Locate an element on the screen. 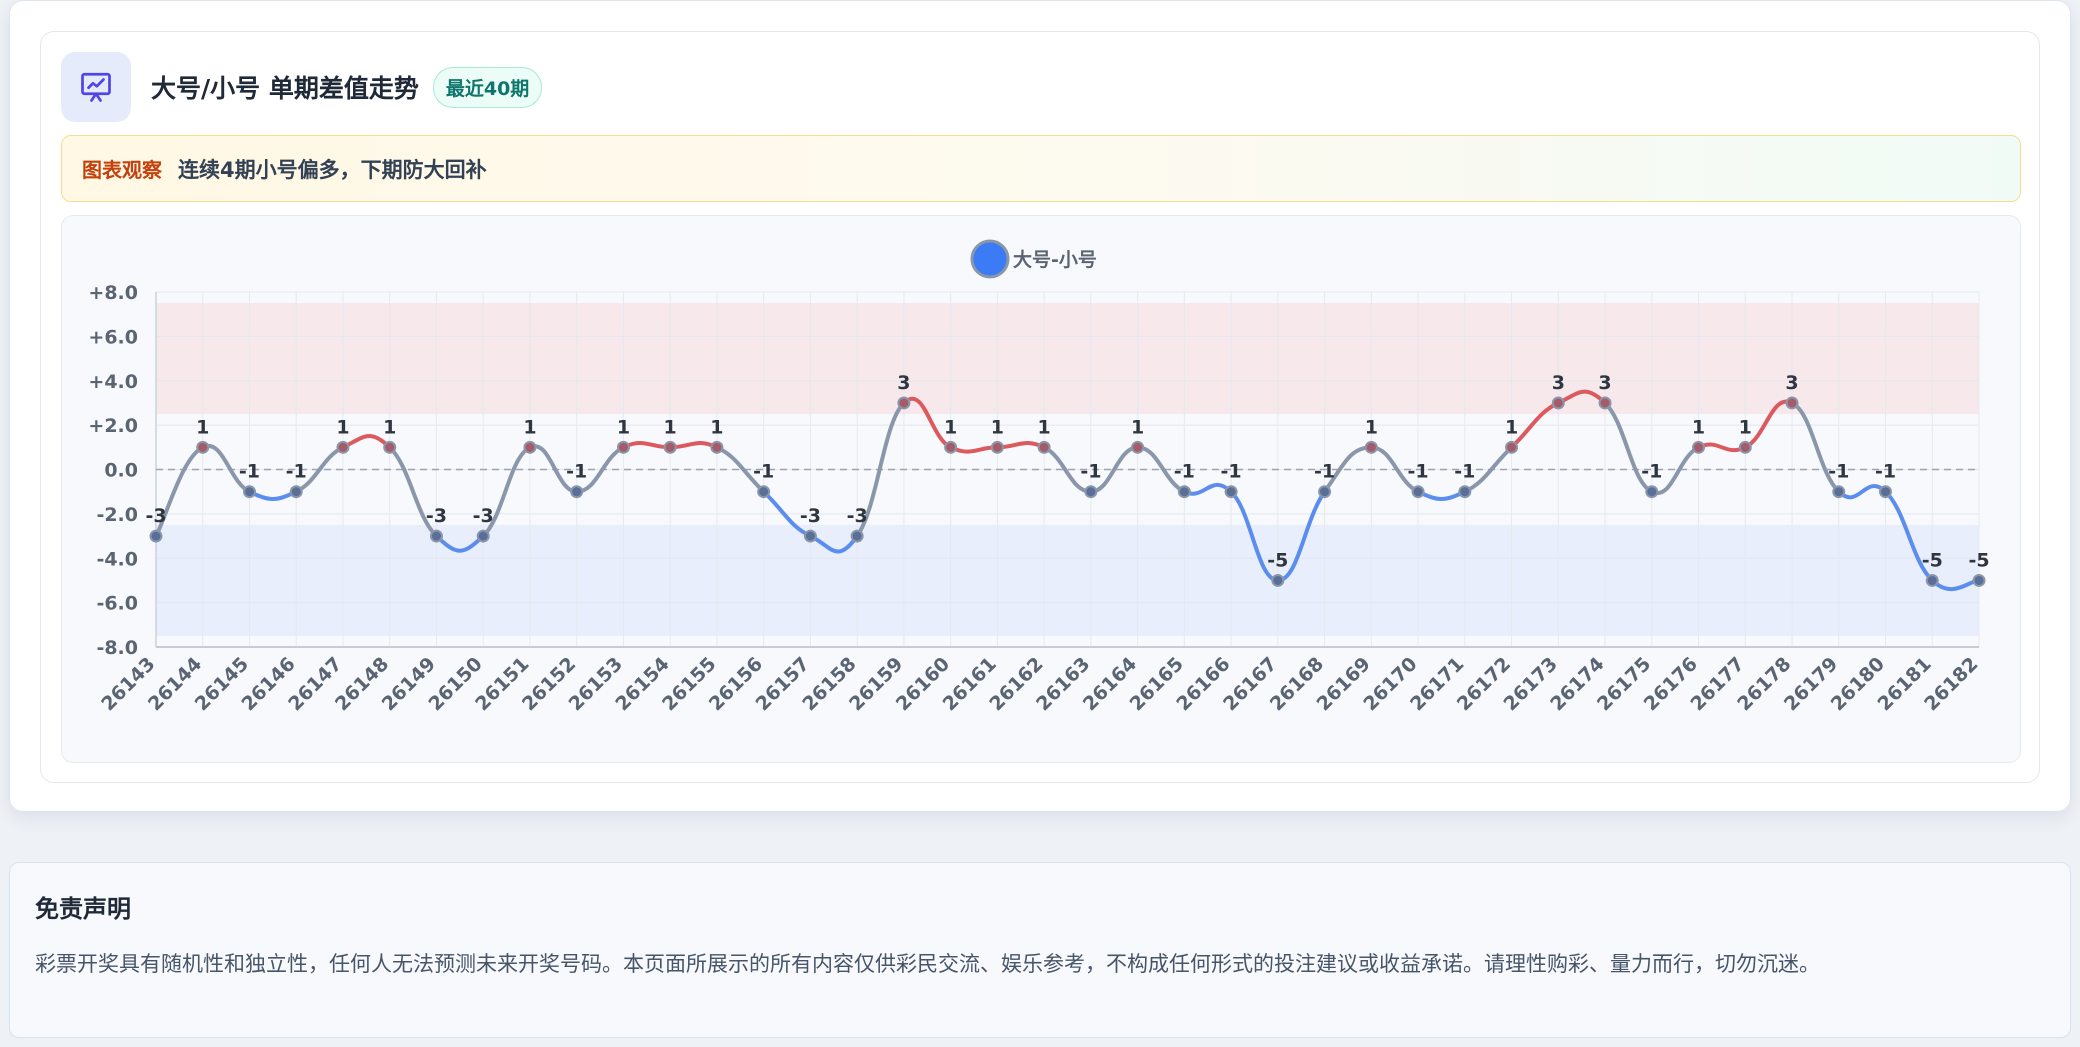  insight-tag: 图表观察 is located at coordinates (122, 170).